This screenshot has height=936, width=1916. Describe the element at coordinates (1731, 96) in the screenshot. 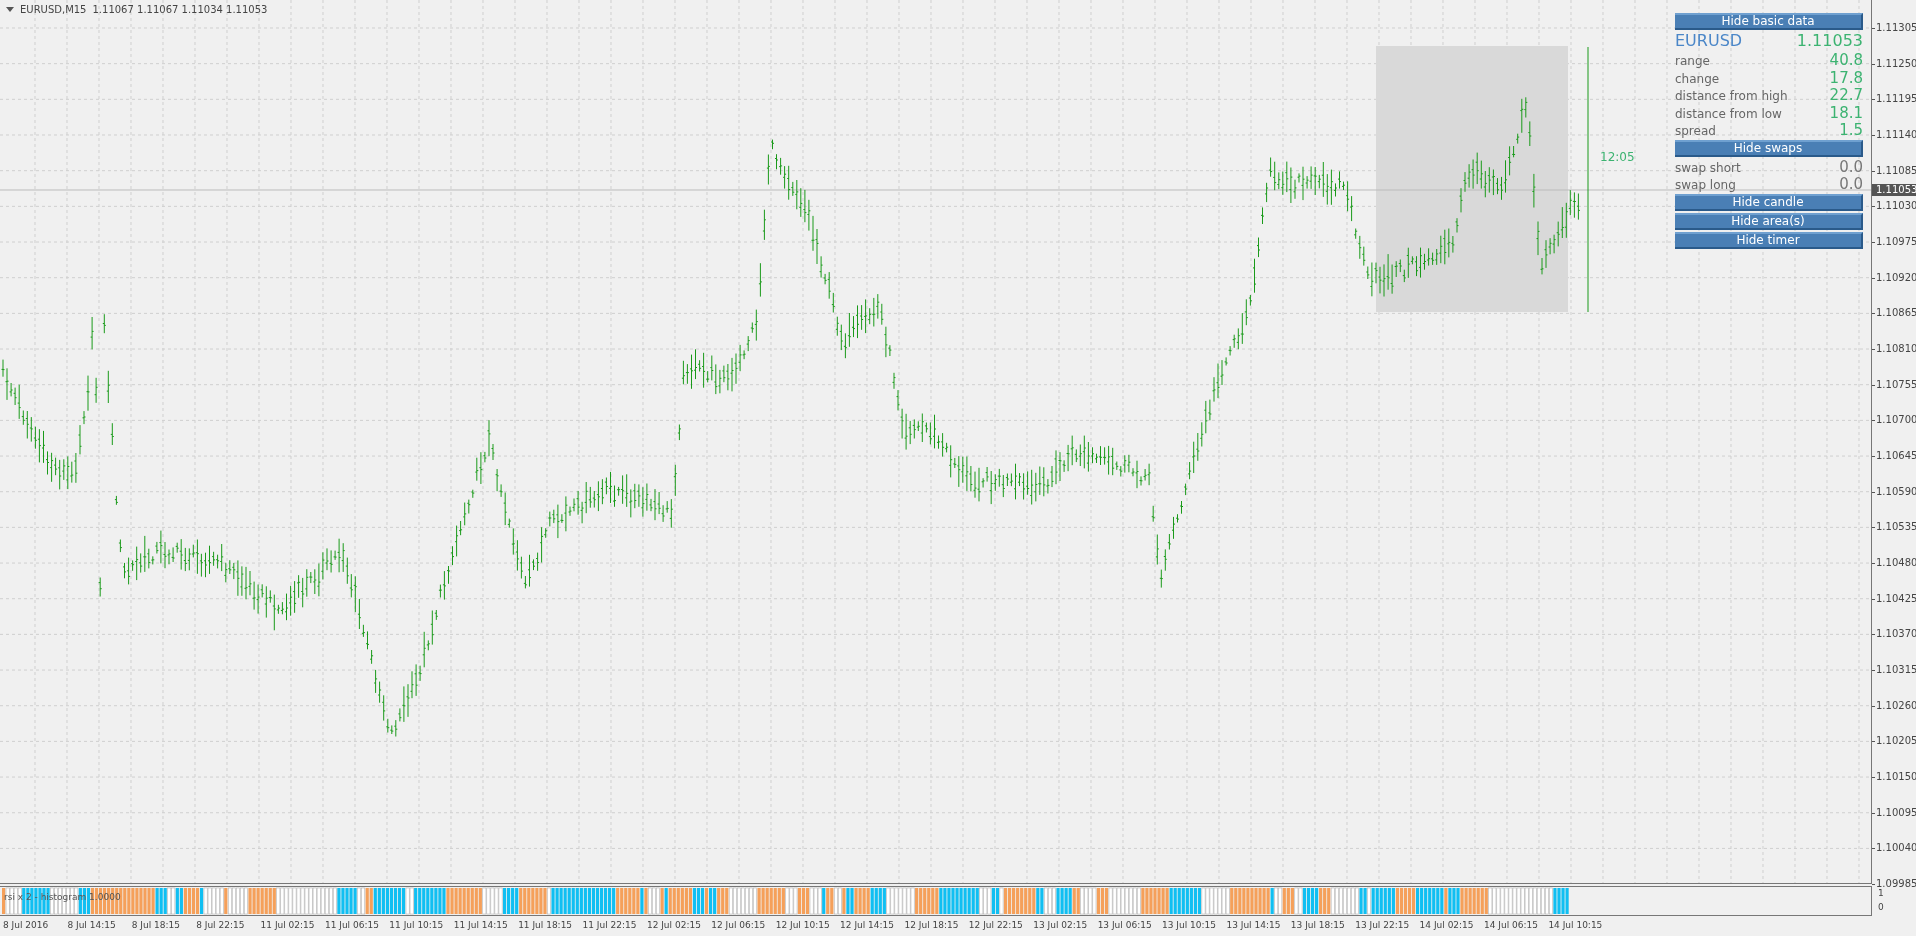

I see `stat-label: distance from high` at that location.